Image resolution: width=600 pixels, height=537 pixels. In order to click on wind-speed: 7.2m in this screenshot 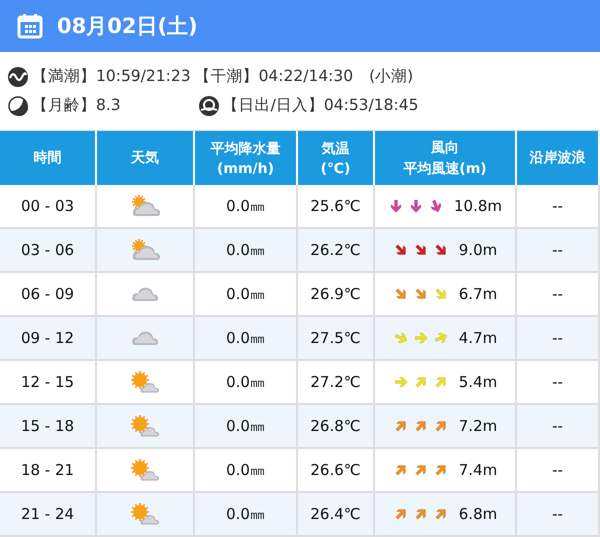, I will do `click(478, 426)`.